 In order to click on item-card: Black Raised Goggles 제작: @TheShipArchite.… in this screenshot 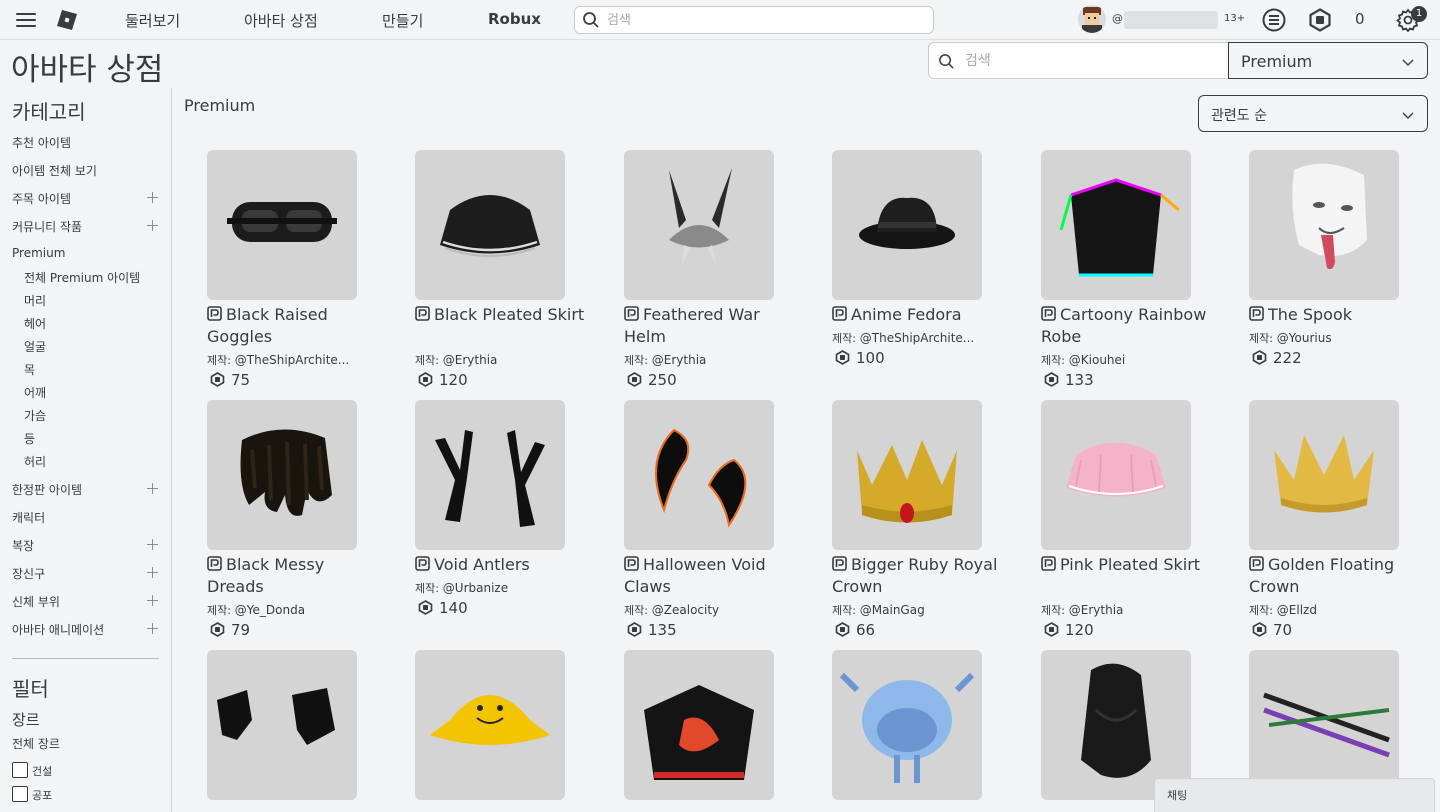, I will do `click(297, 274)`.